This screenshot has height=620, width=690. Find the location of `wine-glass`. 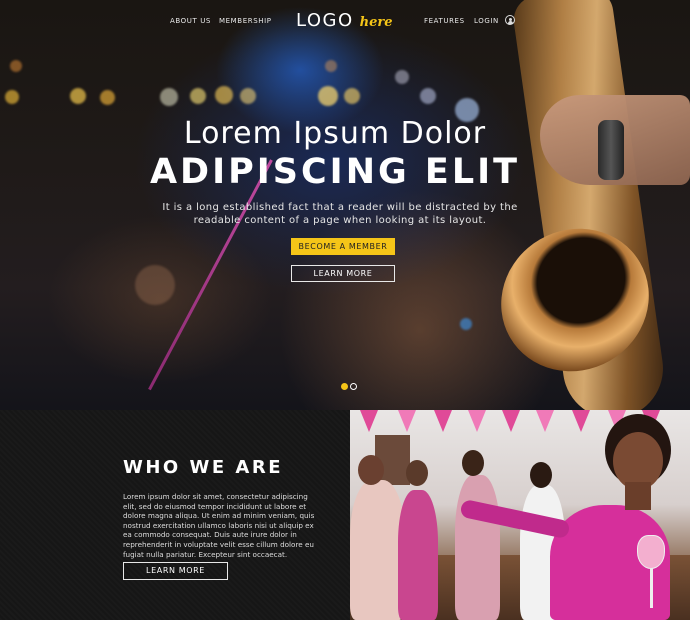

wine-glass is located at coordinates (651, 552).